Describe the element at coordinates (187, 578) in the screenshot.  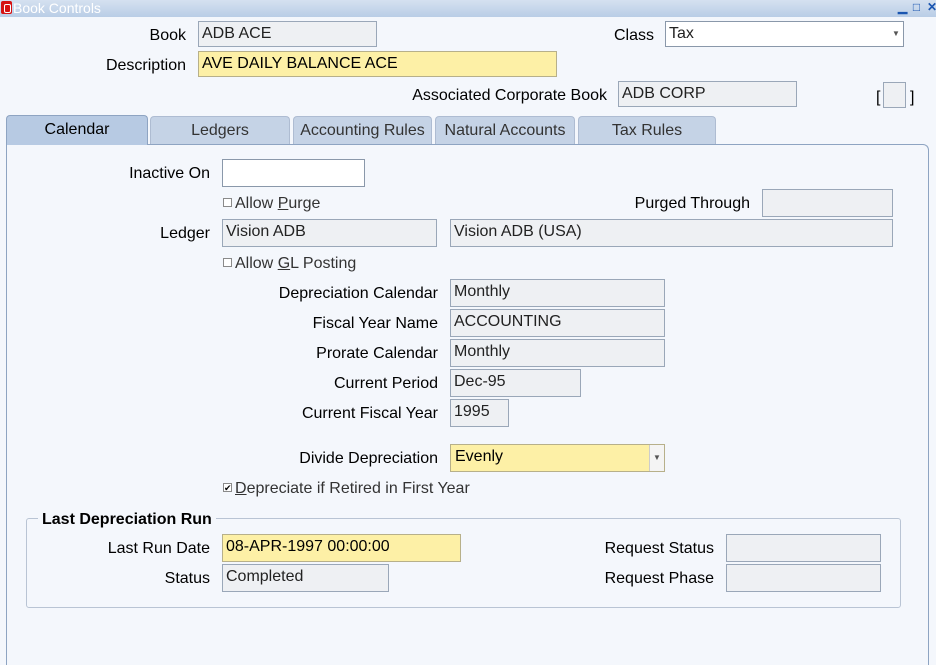
I see `status-label: Status` at that location.